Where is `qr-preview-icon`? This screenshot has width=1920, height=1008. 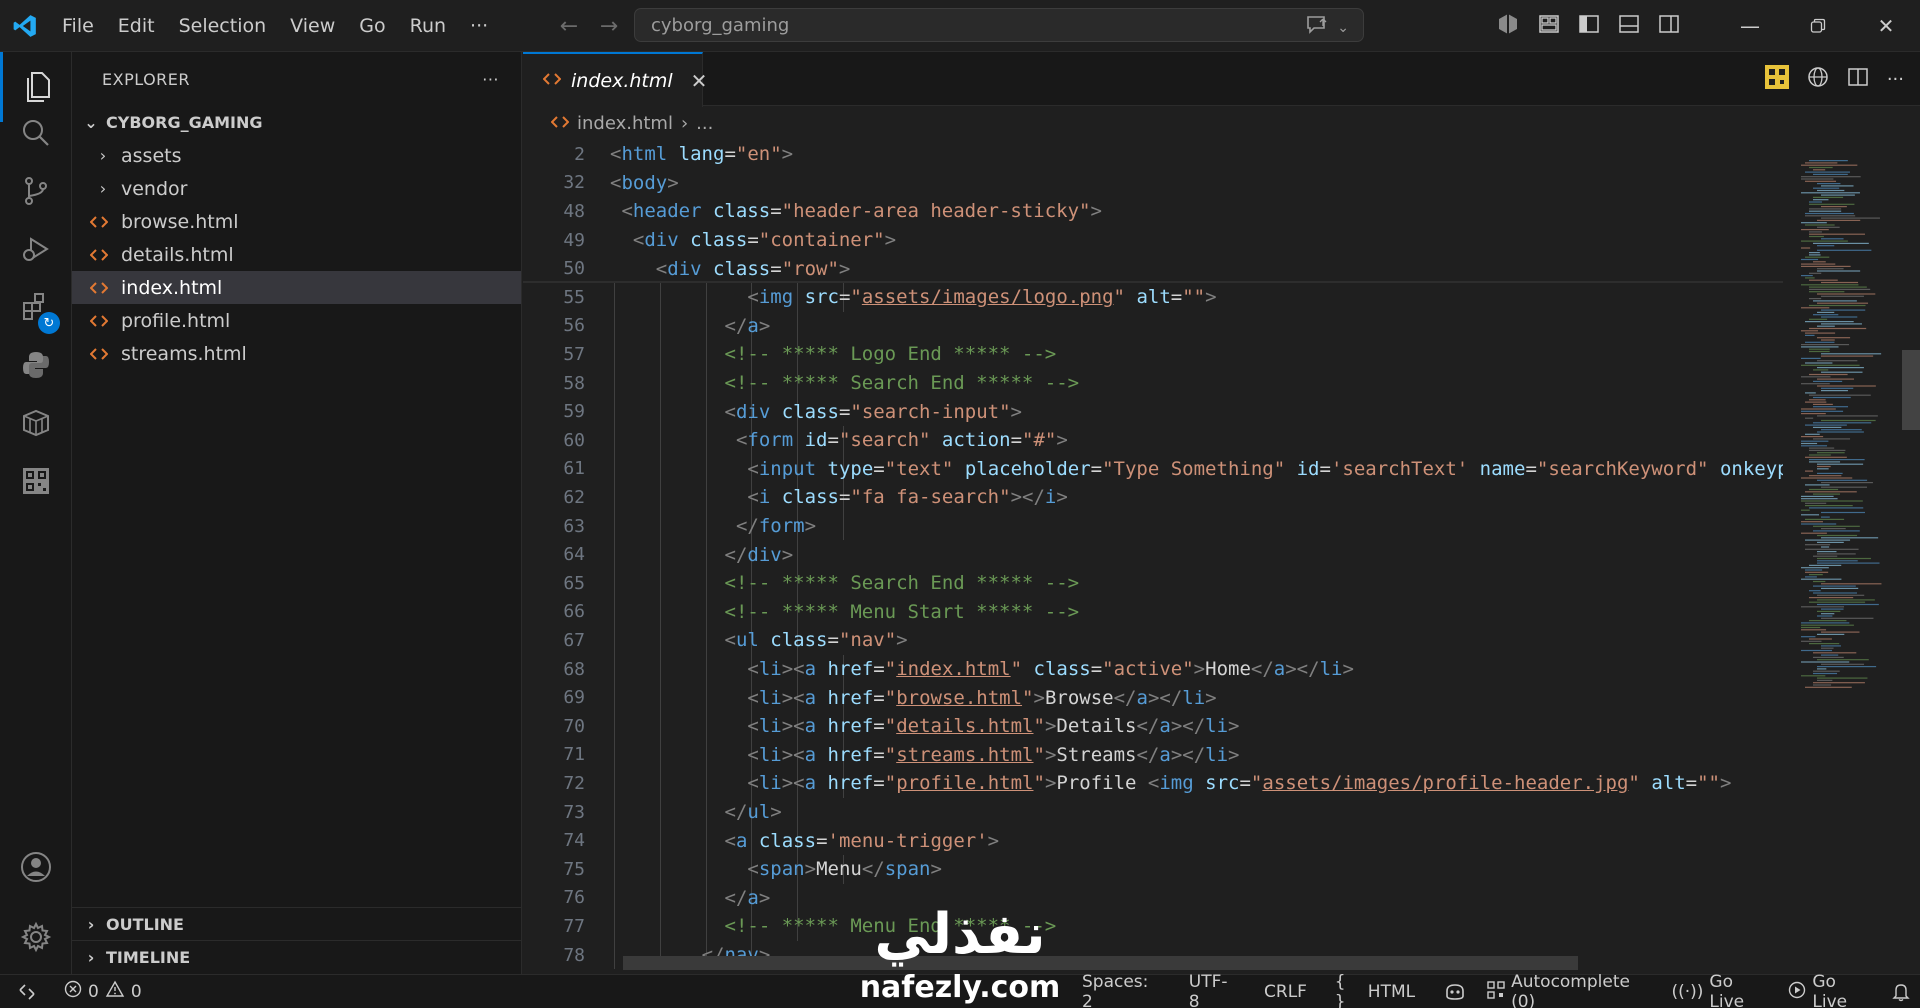 qr-preview-icon is located at coordinates (1776, 79).